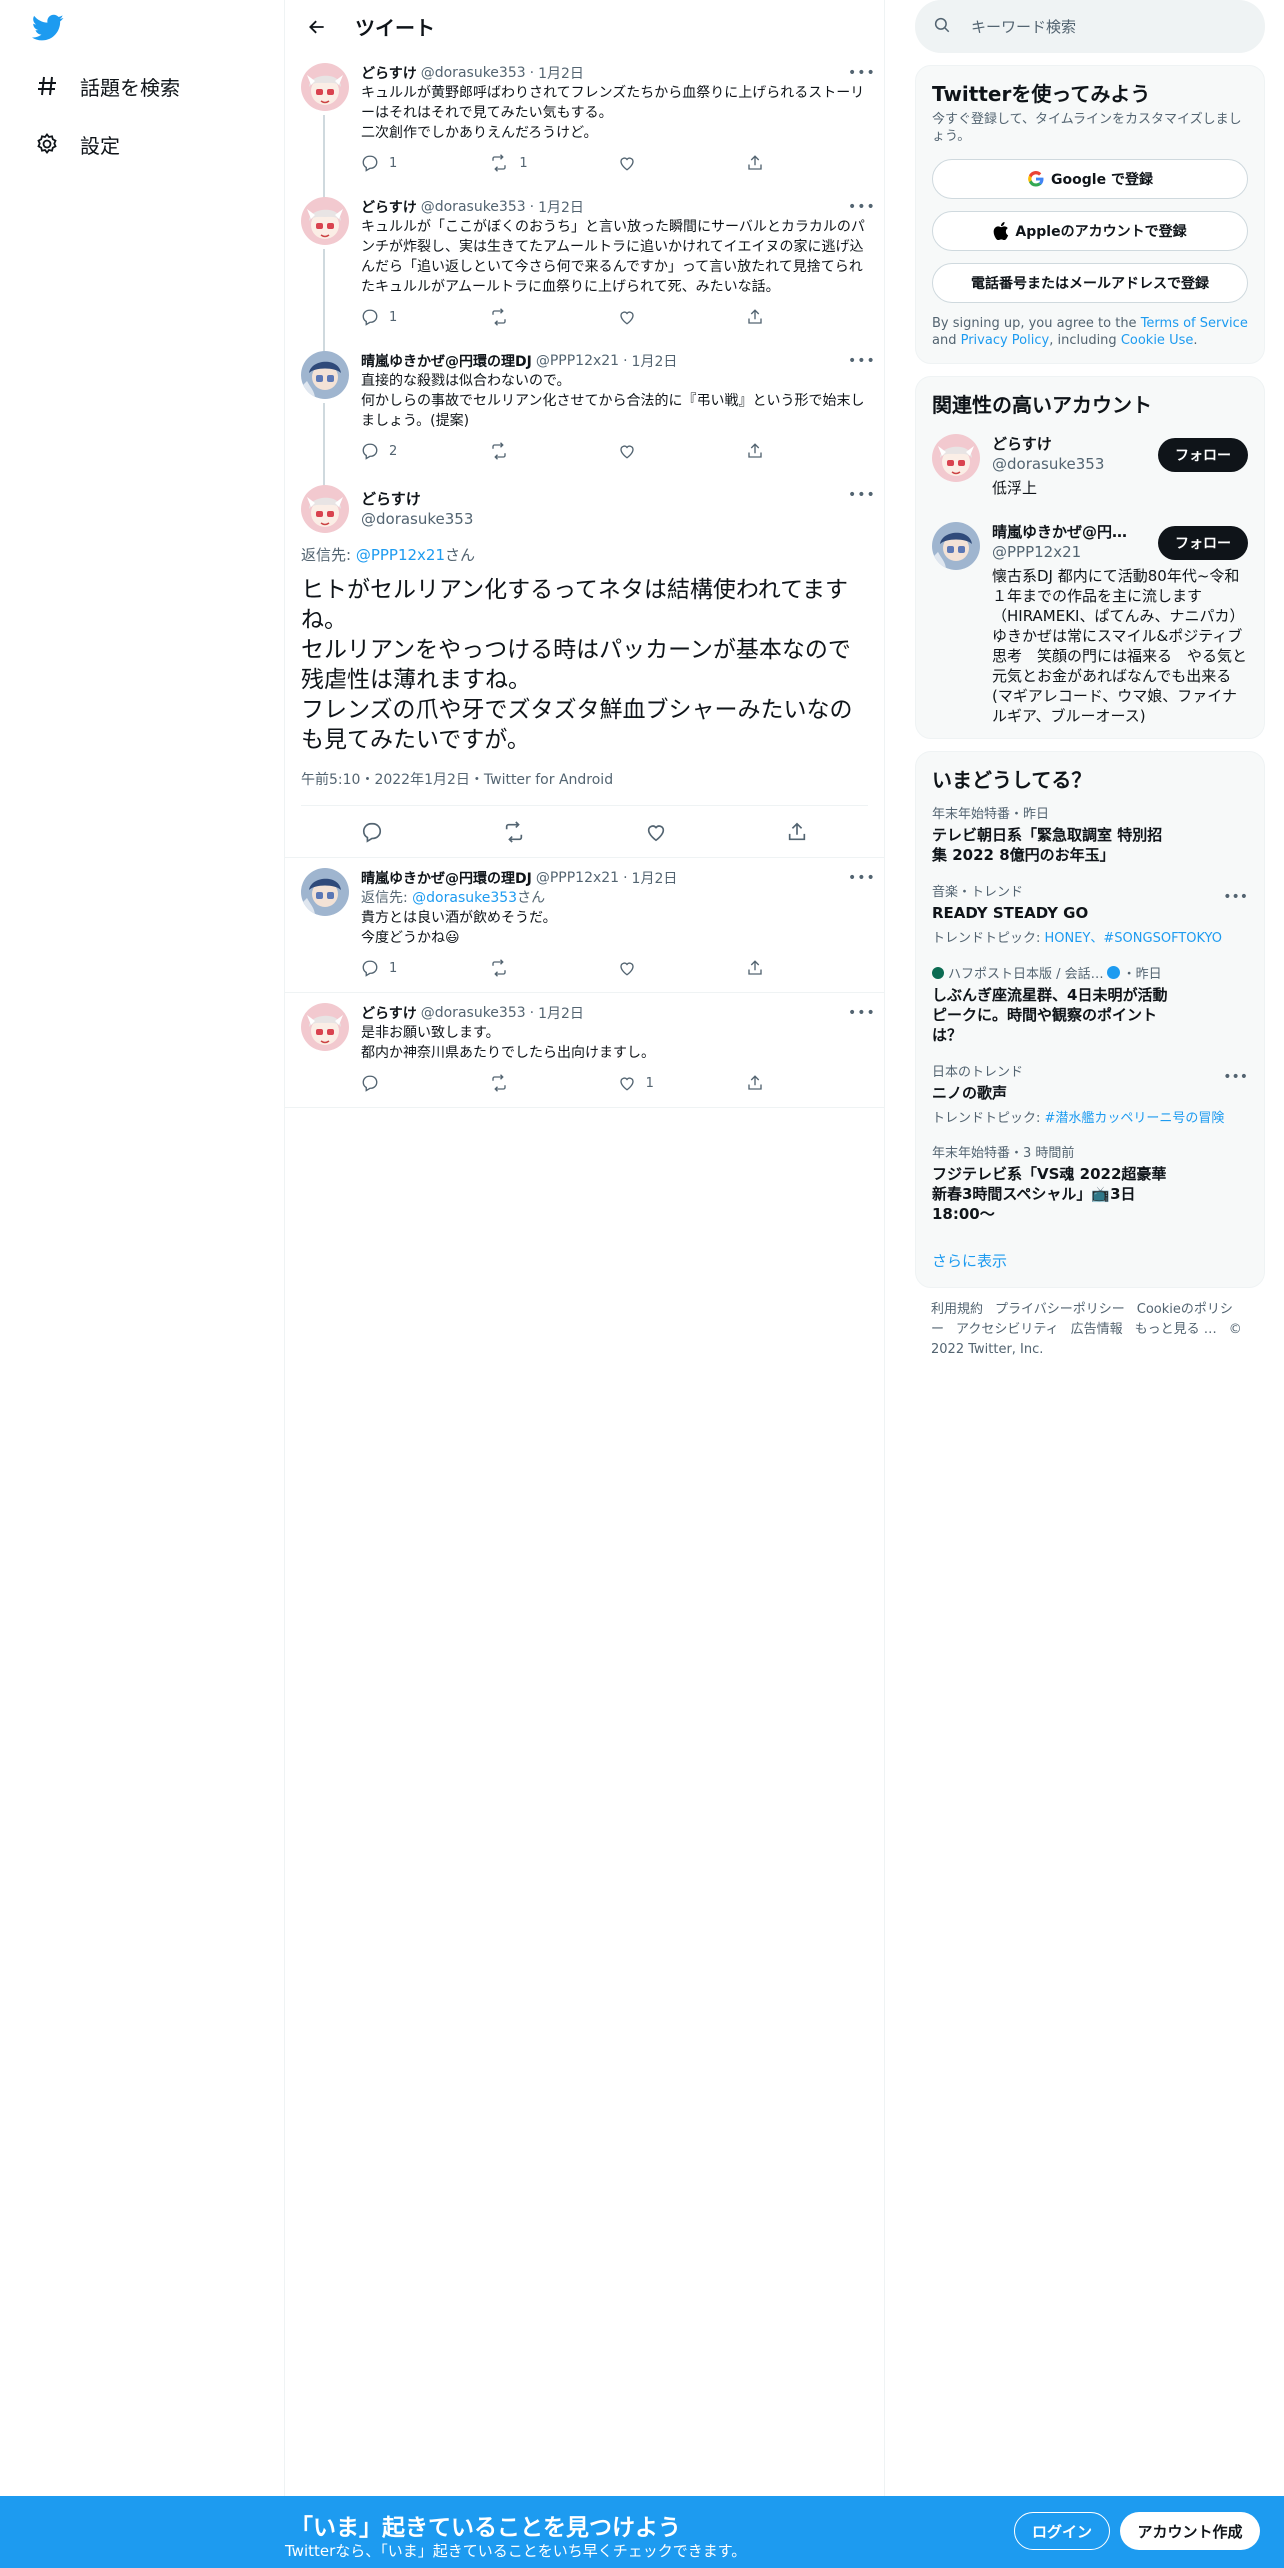  I want to click on reply-to-link: @dorasuke353, so click(464, 898).